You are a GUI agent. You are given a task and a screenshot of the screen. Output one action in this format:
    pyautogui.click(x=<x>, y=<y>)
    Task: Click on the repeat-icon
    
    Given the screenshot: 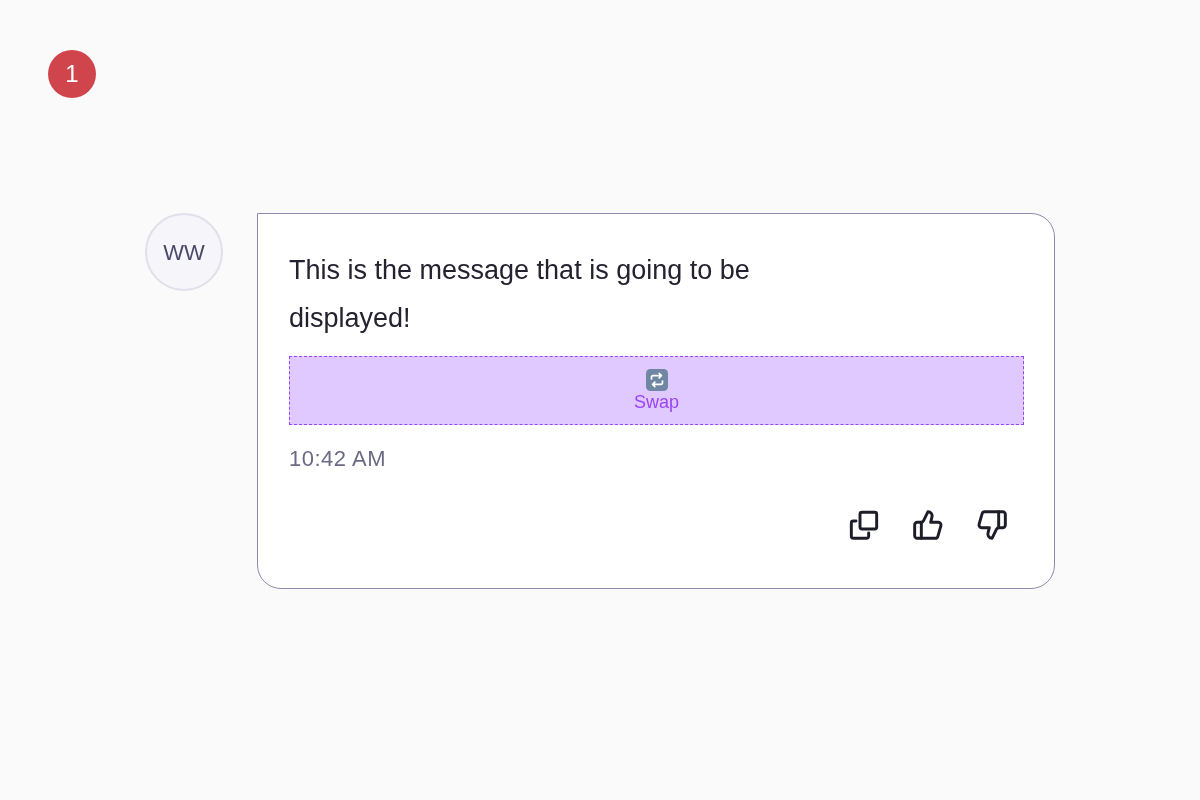 What is the action you would take?
    pyautogui.click(x=656, y=379)
    